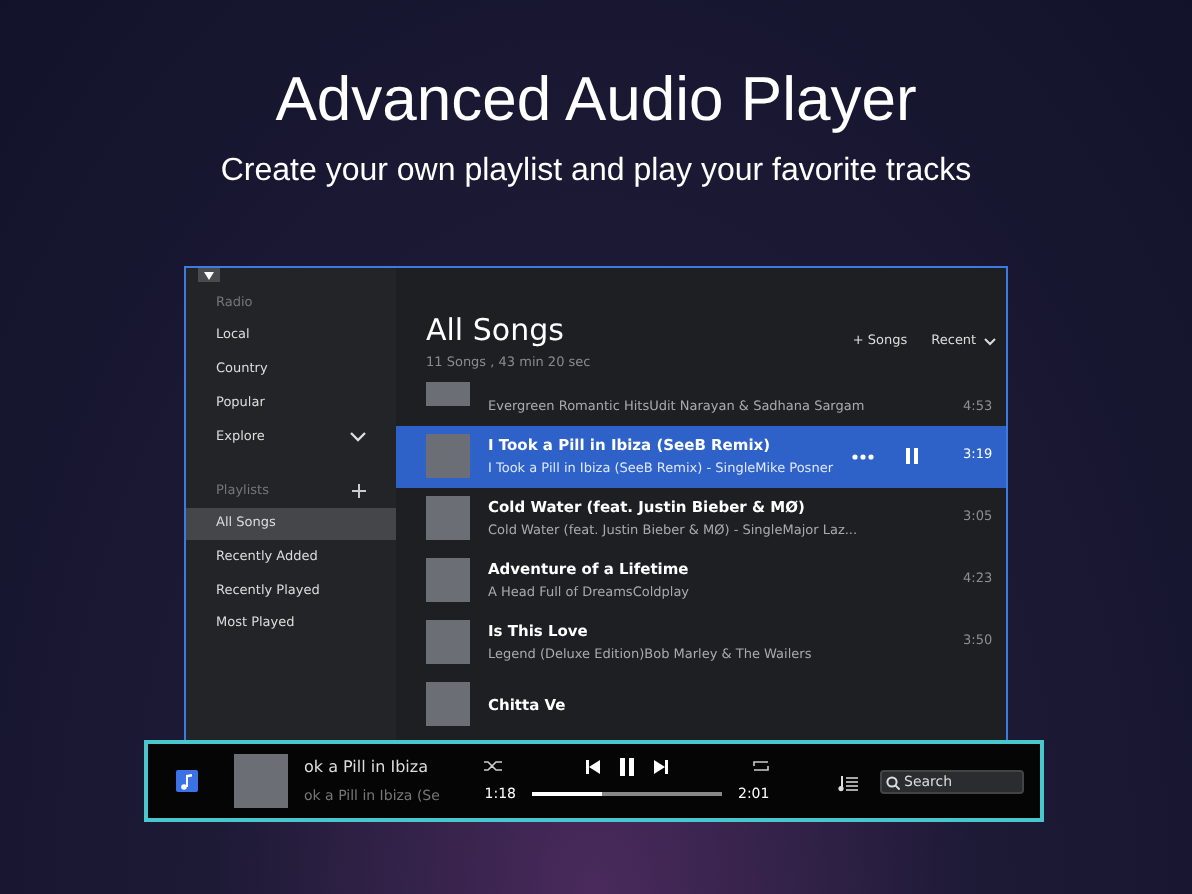 Image resolution: width=1192 pixels, height=894 pixels. Describe the element at coordinates (593, 766) in the screenshot. I see `skip-back-icon` at that location.